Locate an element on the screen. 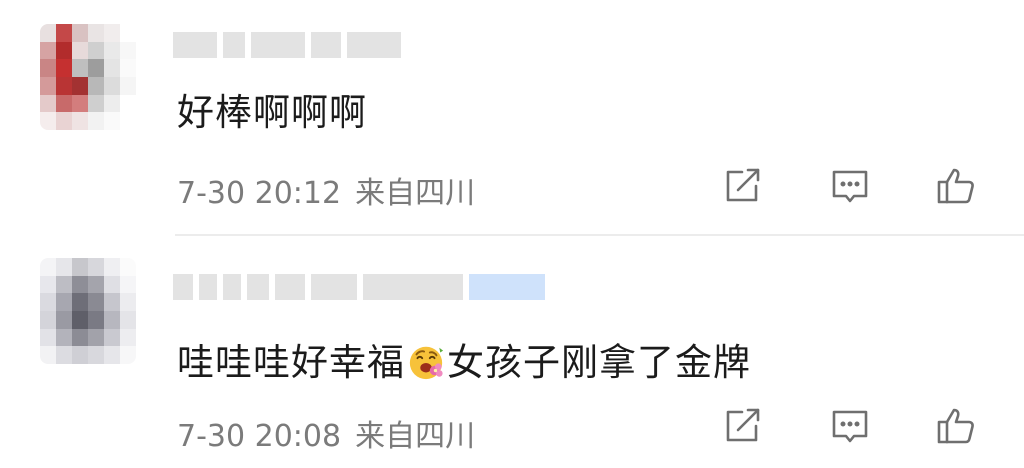  smiling-face-with-flower-icon is located at coordinates (426, 363).